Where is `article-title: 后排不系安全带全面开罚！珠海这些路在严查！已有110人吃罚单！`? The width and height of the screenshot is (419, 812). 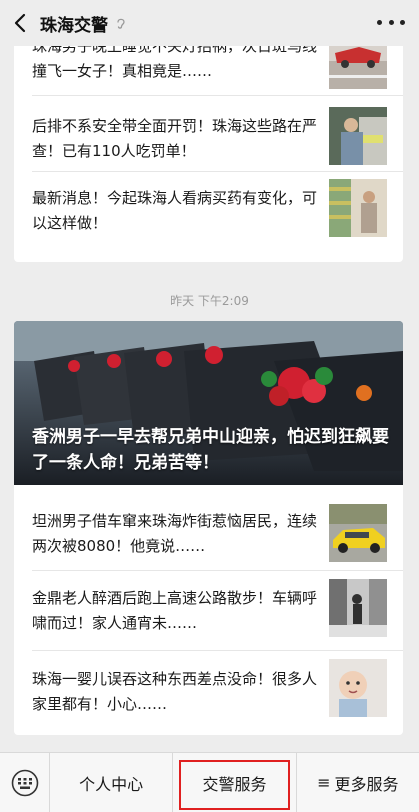 article-title: 后排不系安全带全面开罚！珠海这些路在严查！已有110人吃罚单！ is located at coordinates (175, 138).